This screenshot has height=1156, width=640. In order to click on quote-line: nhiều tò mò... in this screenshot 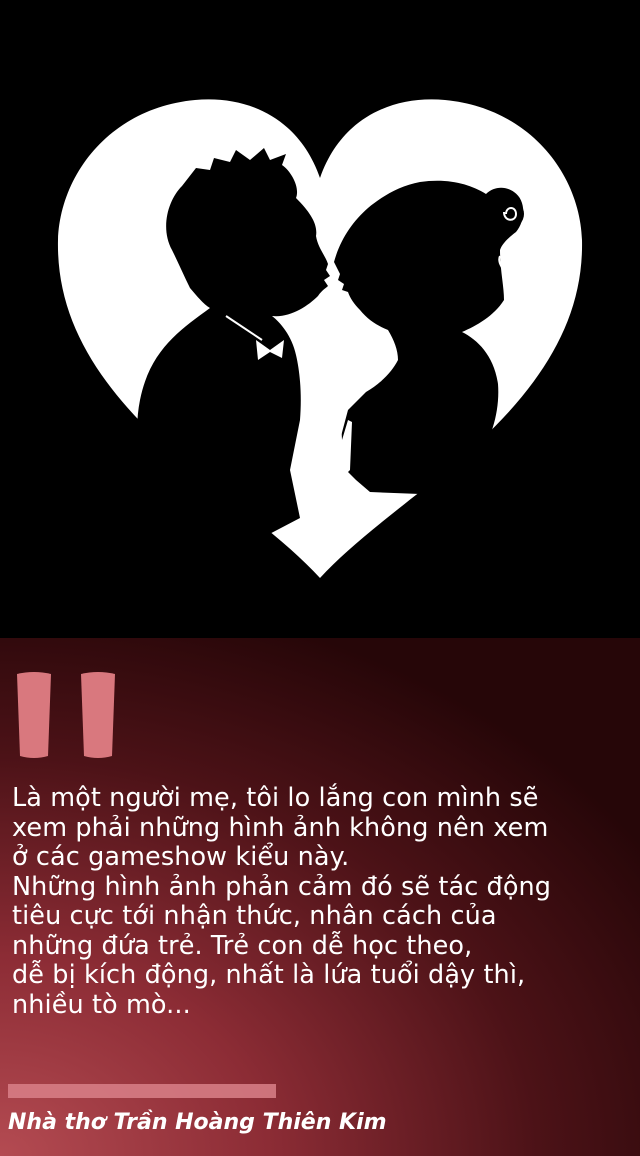, I will do `click(101, 1004)`.